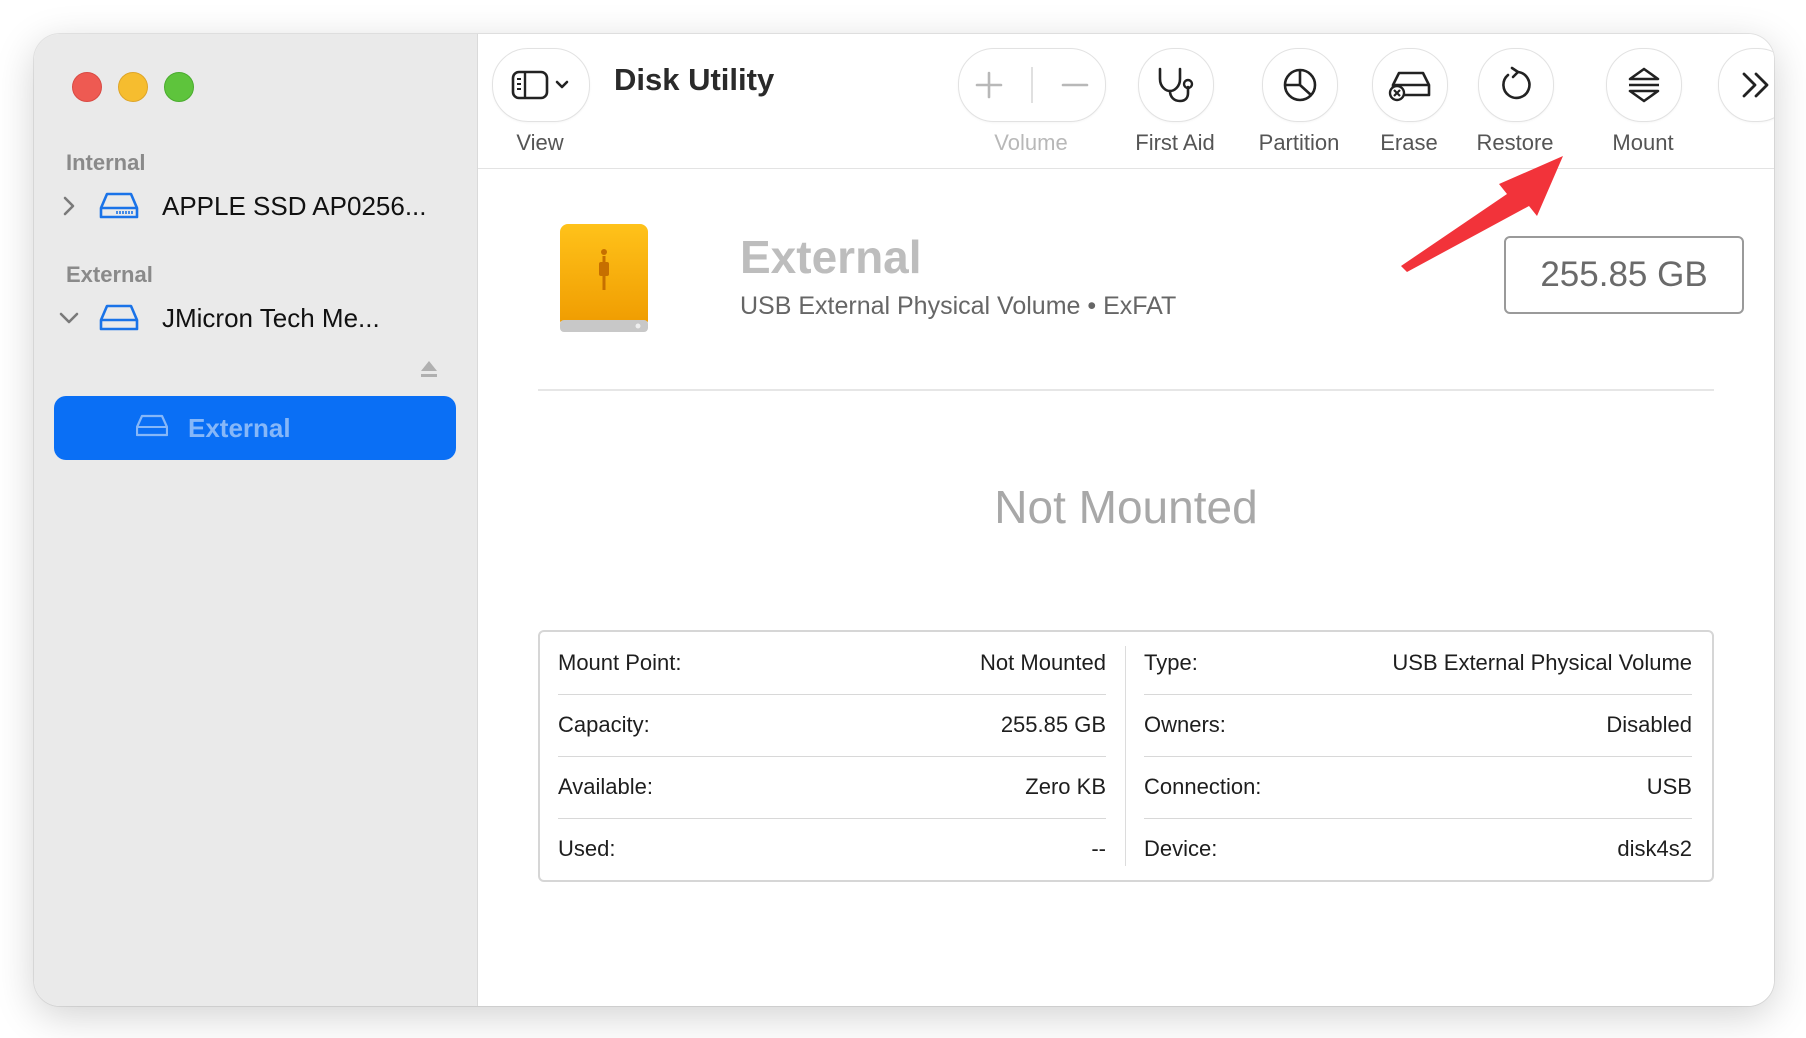 The height and width of the screenshot is (1038, 1806). What do you see at coordinates (1755, 85) in the screenshot?
I see `double-chevron-right-icon` at bounding box center [1755, 85].